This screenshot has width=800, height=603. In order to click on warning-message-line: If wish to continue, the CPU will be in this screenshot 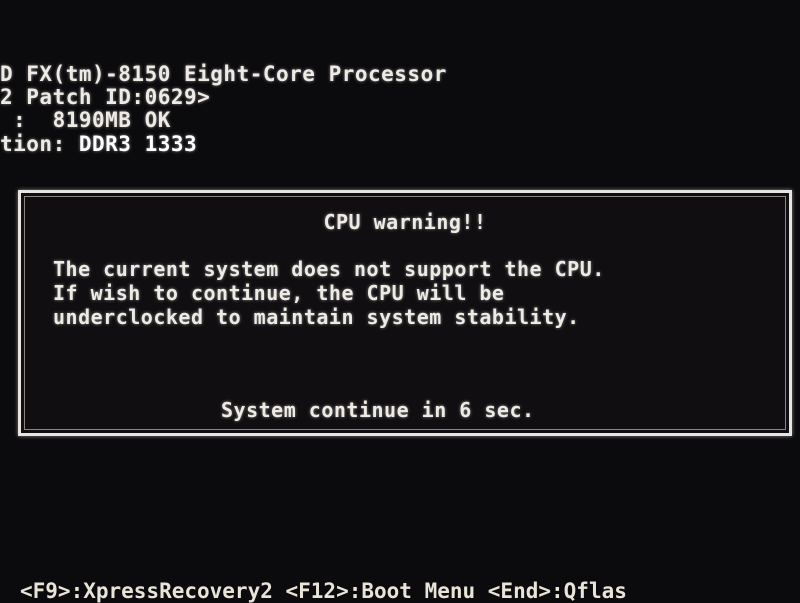, I will do `click(279, 293)`.